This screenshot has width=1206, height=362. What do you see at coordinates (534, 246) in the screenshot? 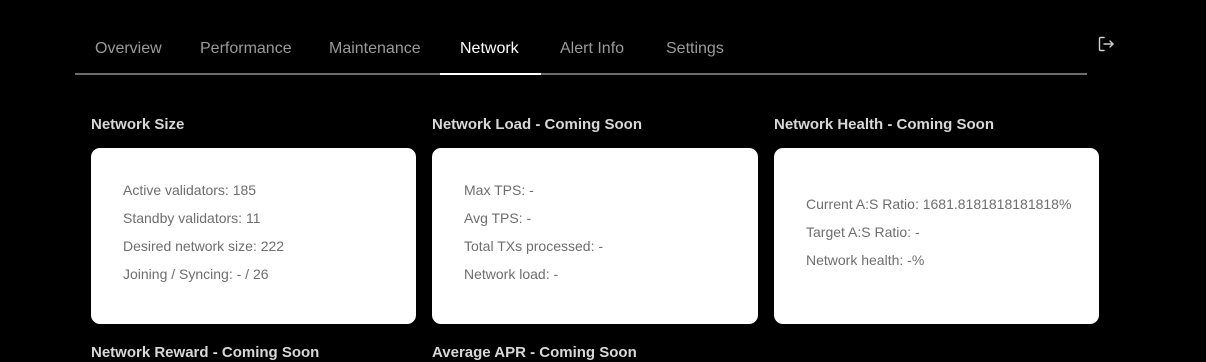
I see `total-txs-text: Total TXs processed: -` at bounding box center [534, 246].